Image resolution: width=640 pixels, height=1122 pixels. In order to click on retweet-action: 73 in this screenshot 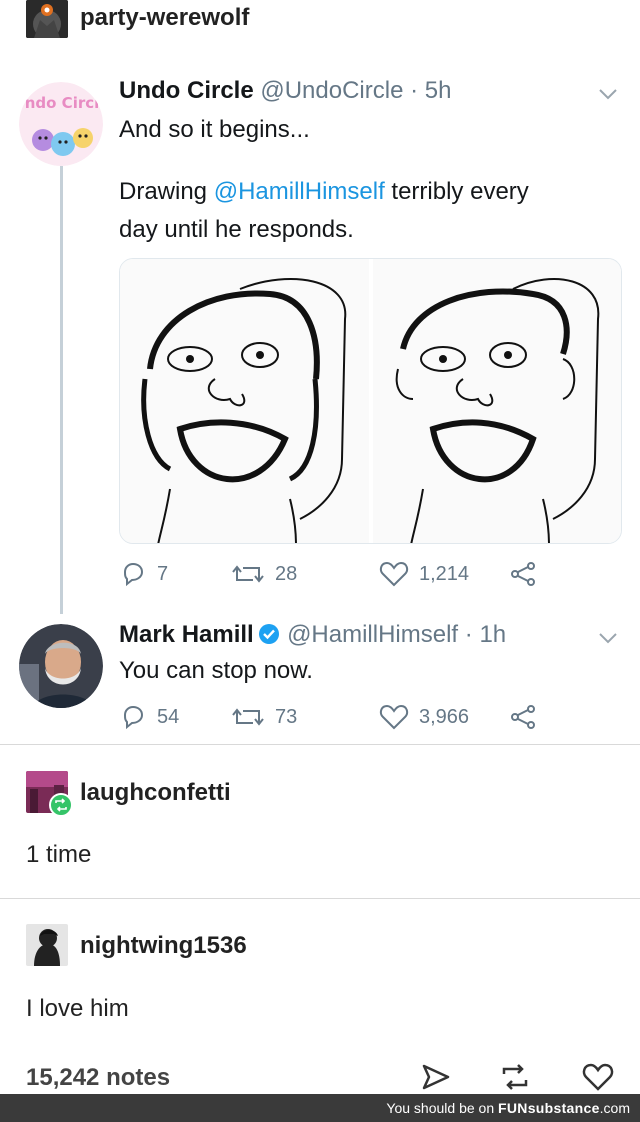, I will do `click(264, 717)`.